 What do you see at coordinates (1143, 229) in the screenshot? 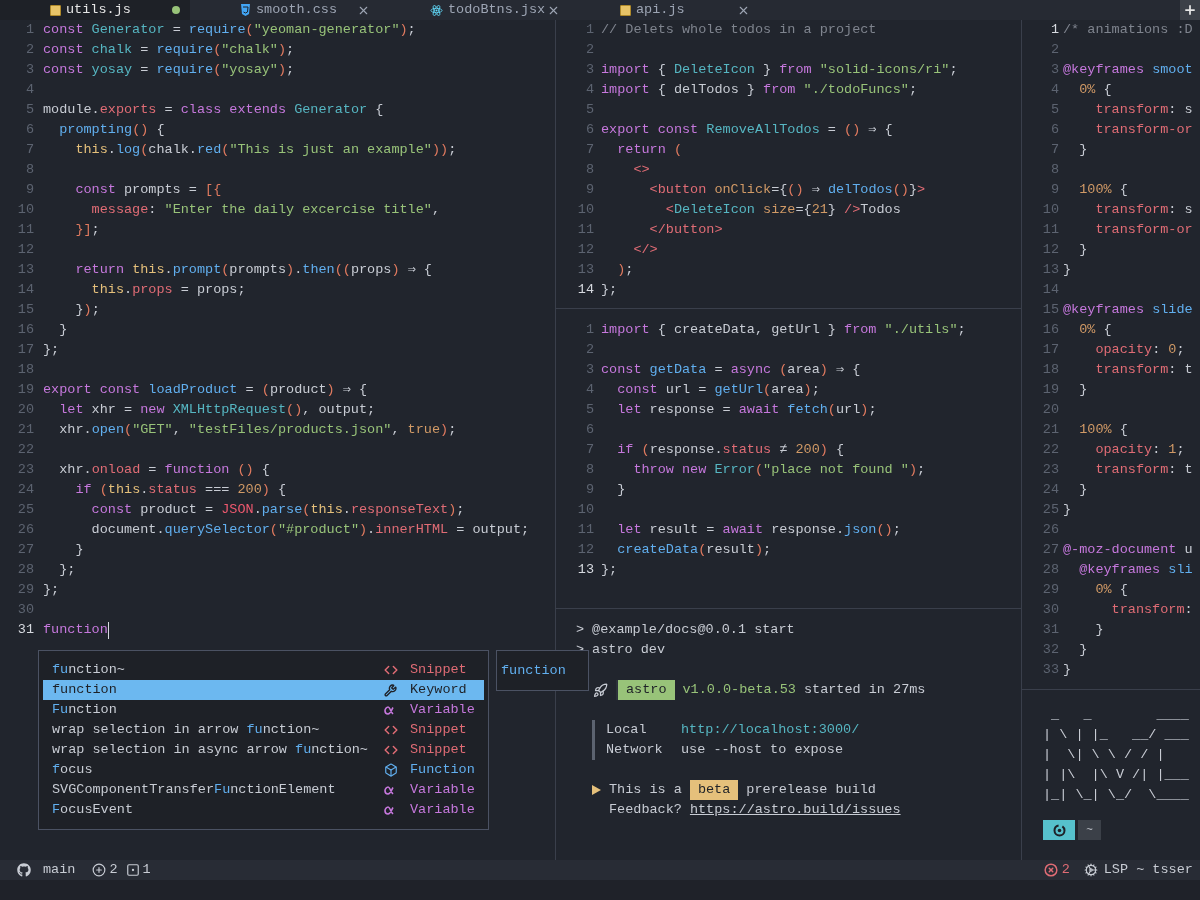
I see `code-line: transform-or` at bounding box center [1143, 229].